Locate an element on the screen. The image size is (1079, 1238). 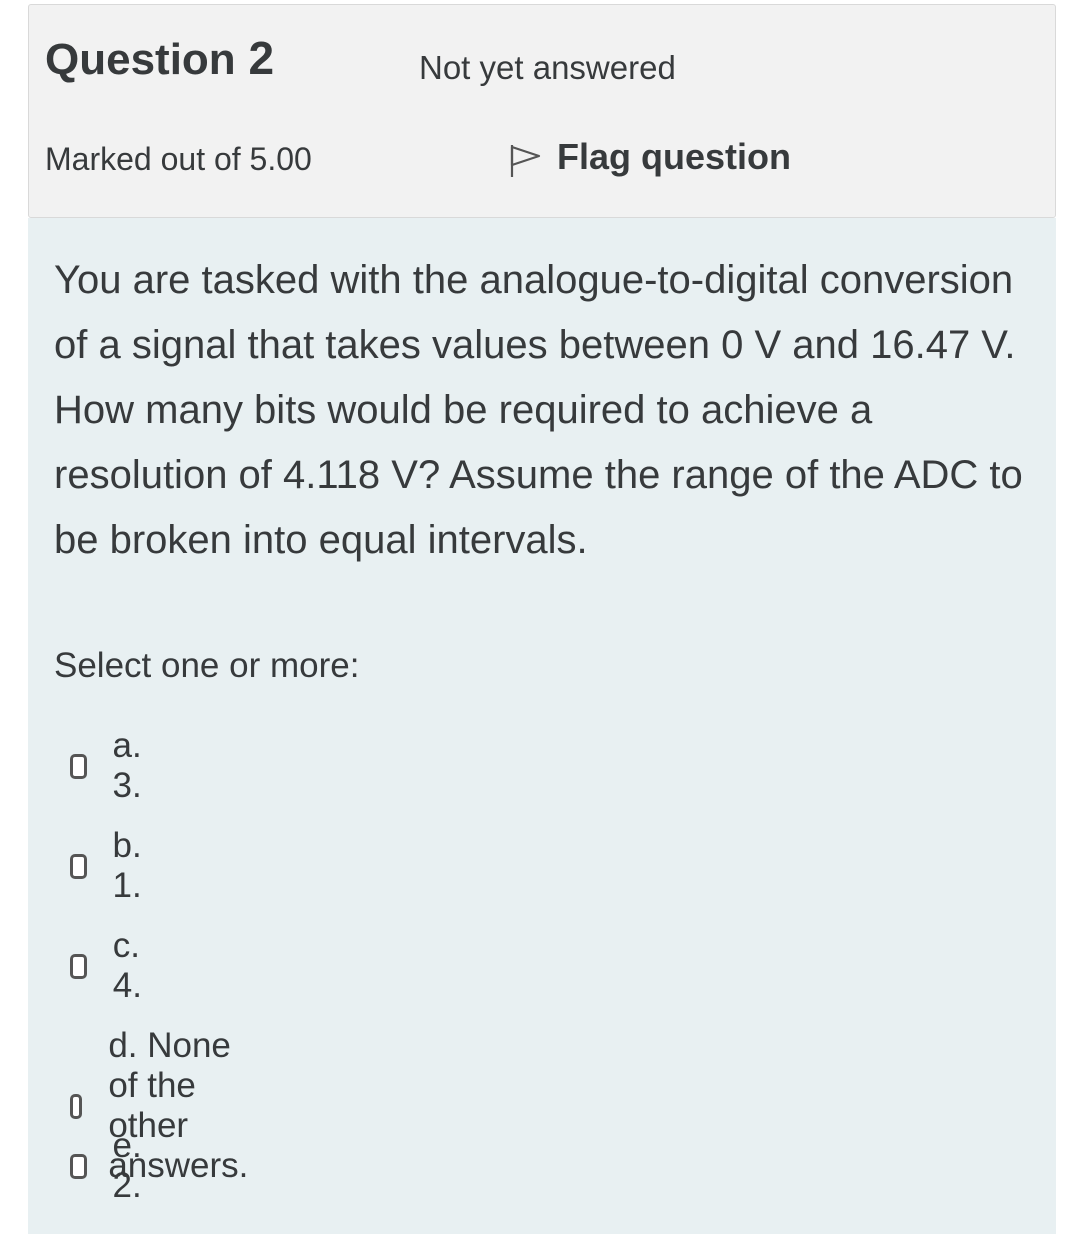
answer-option-label: b. 1. is located at coordinates (127, 865).